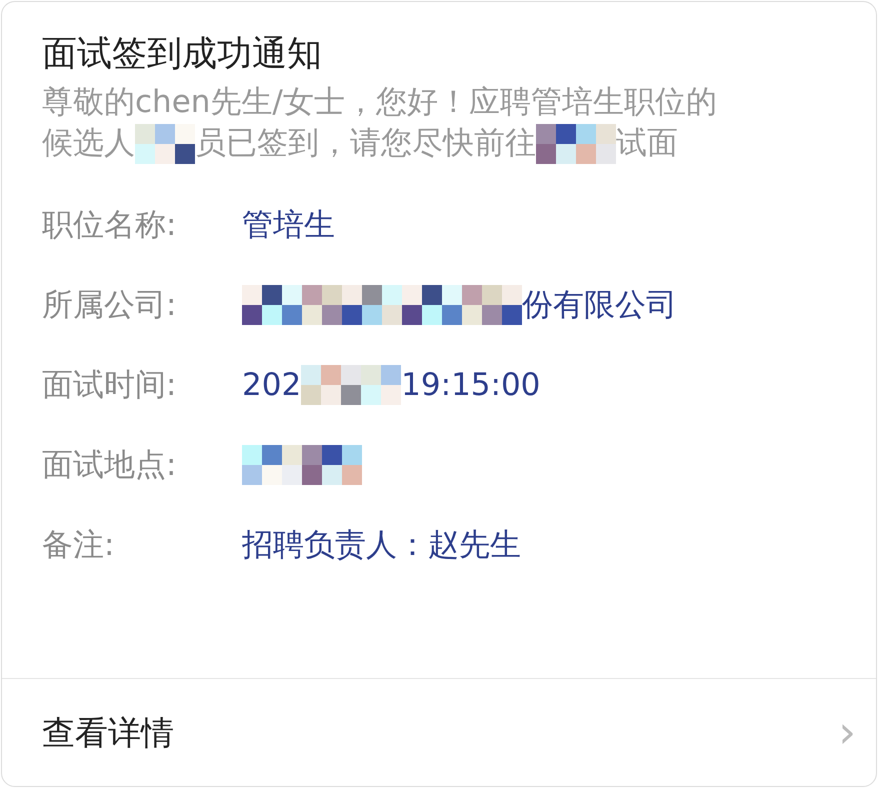 The width and height of the screenshot is (878, 788). I want to click on field-value: 202, so click(272, 385).